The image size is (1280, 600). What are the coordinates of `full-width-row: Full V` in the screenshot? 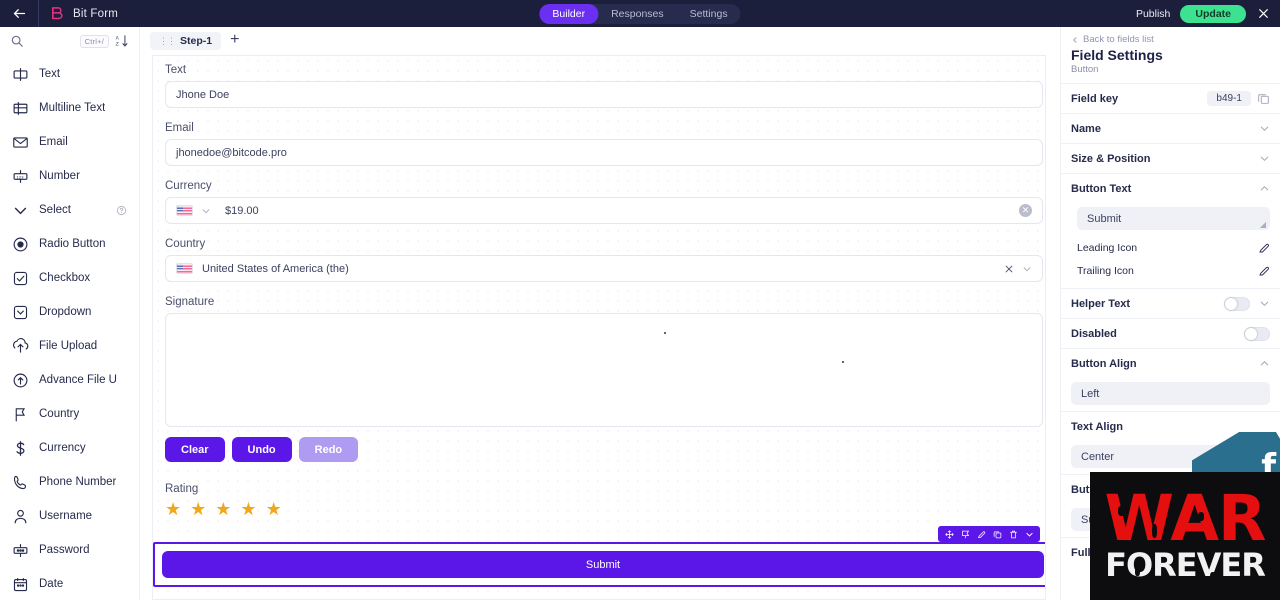 It's located at (1170, 552).